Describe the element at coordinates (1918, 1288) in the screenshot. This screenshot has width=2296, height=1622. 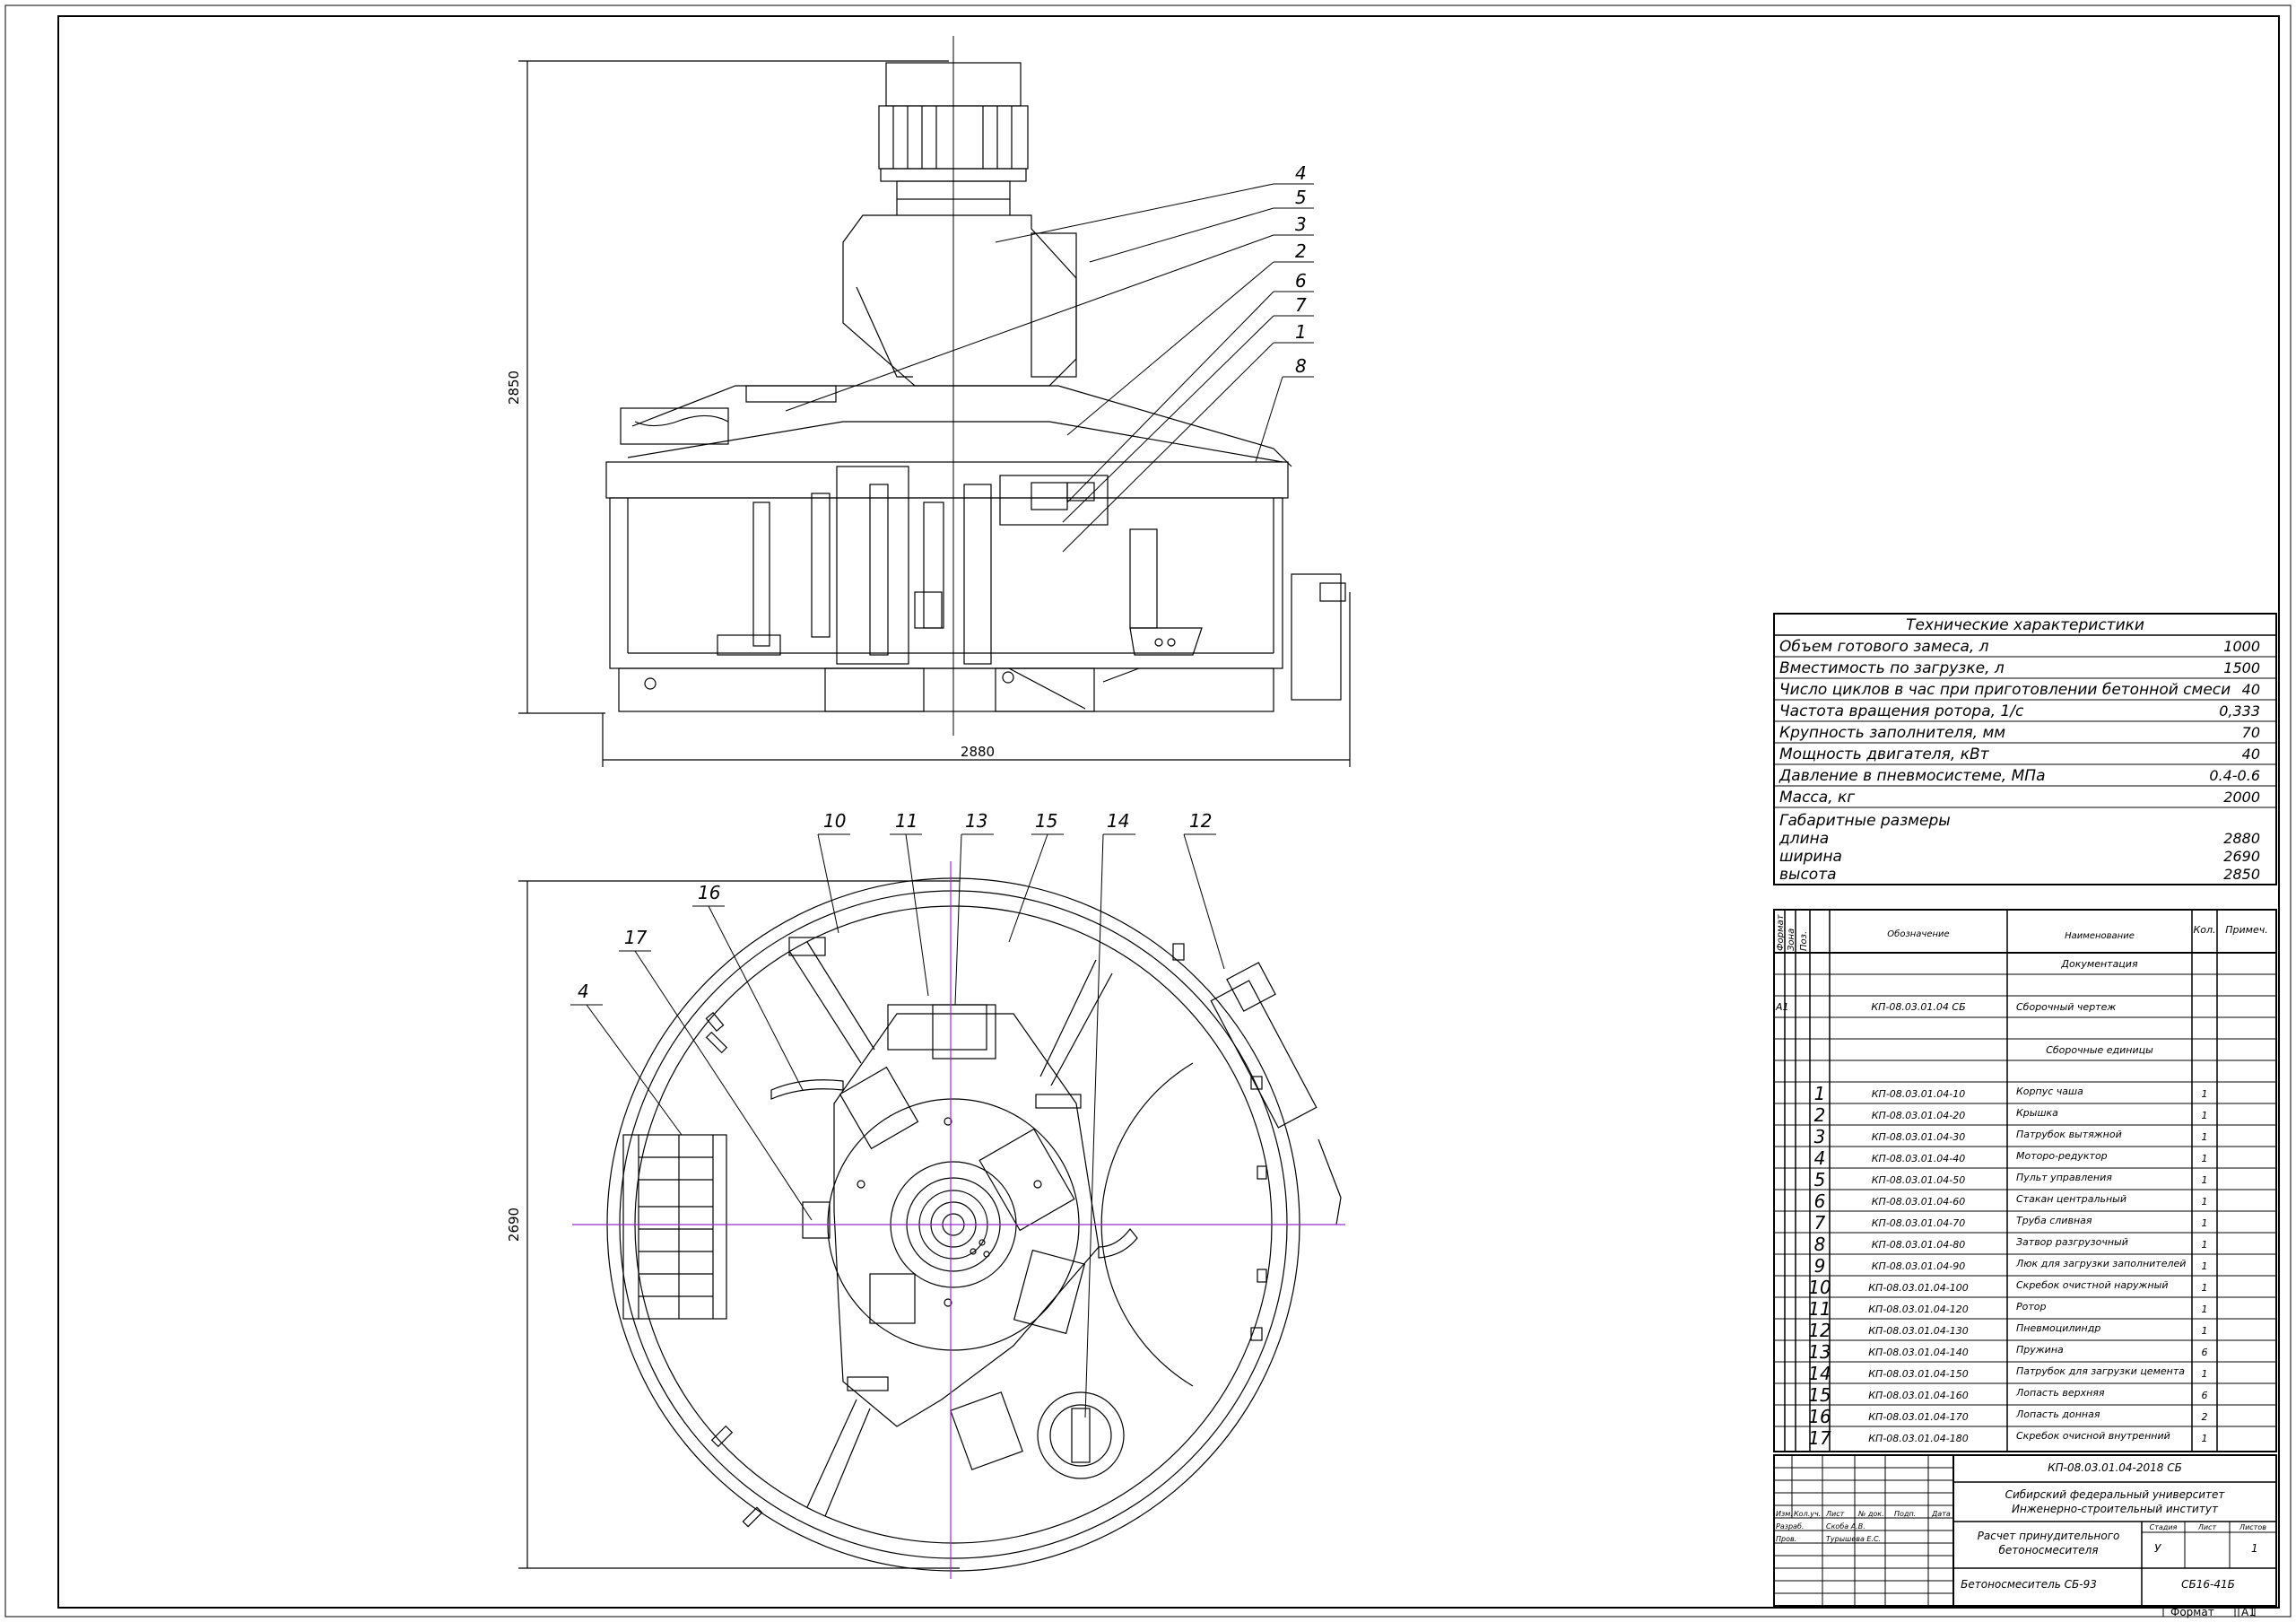
I see `bom-designation: КП-08.03.01.04-100` at that location.